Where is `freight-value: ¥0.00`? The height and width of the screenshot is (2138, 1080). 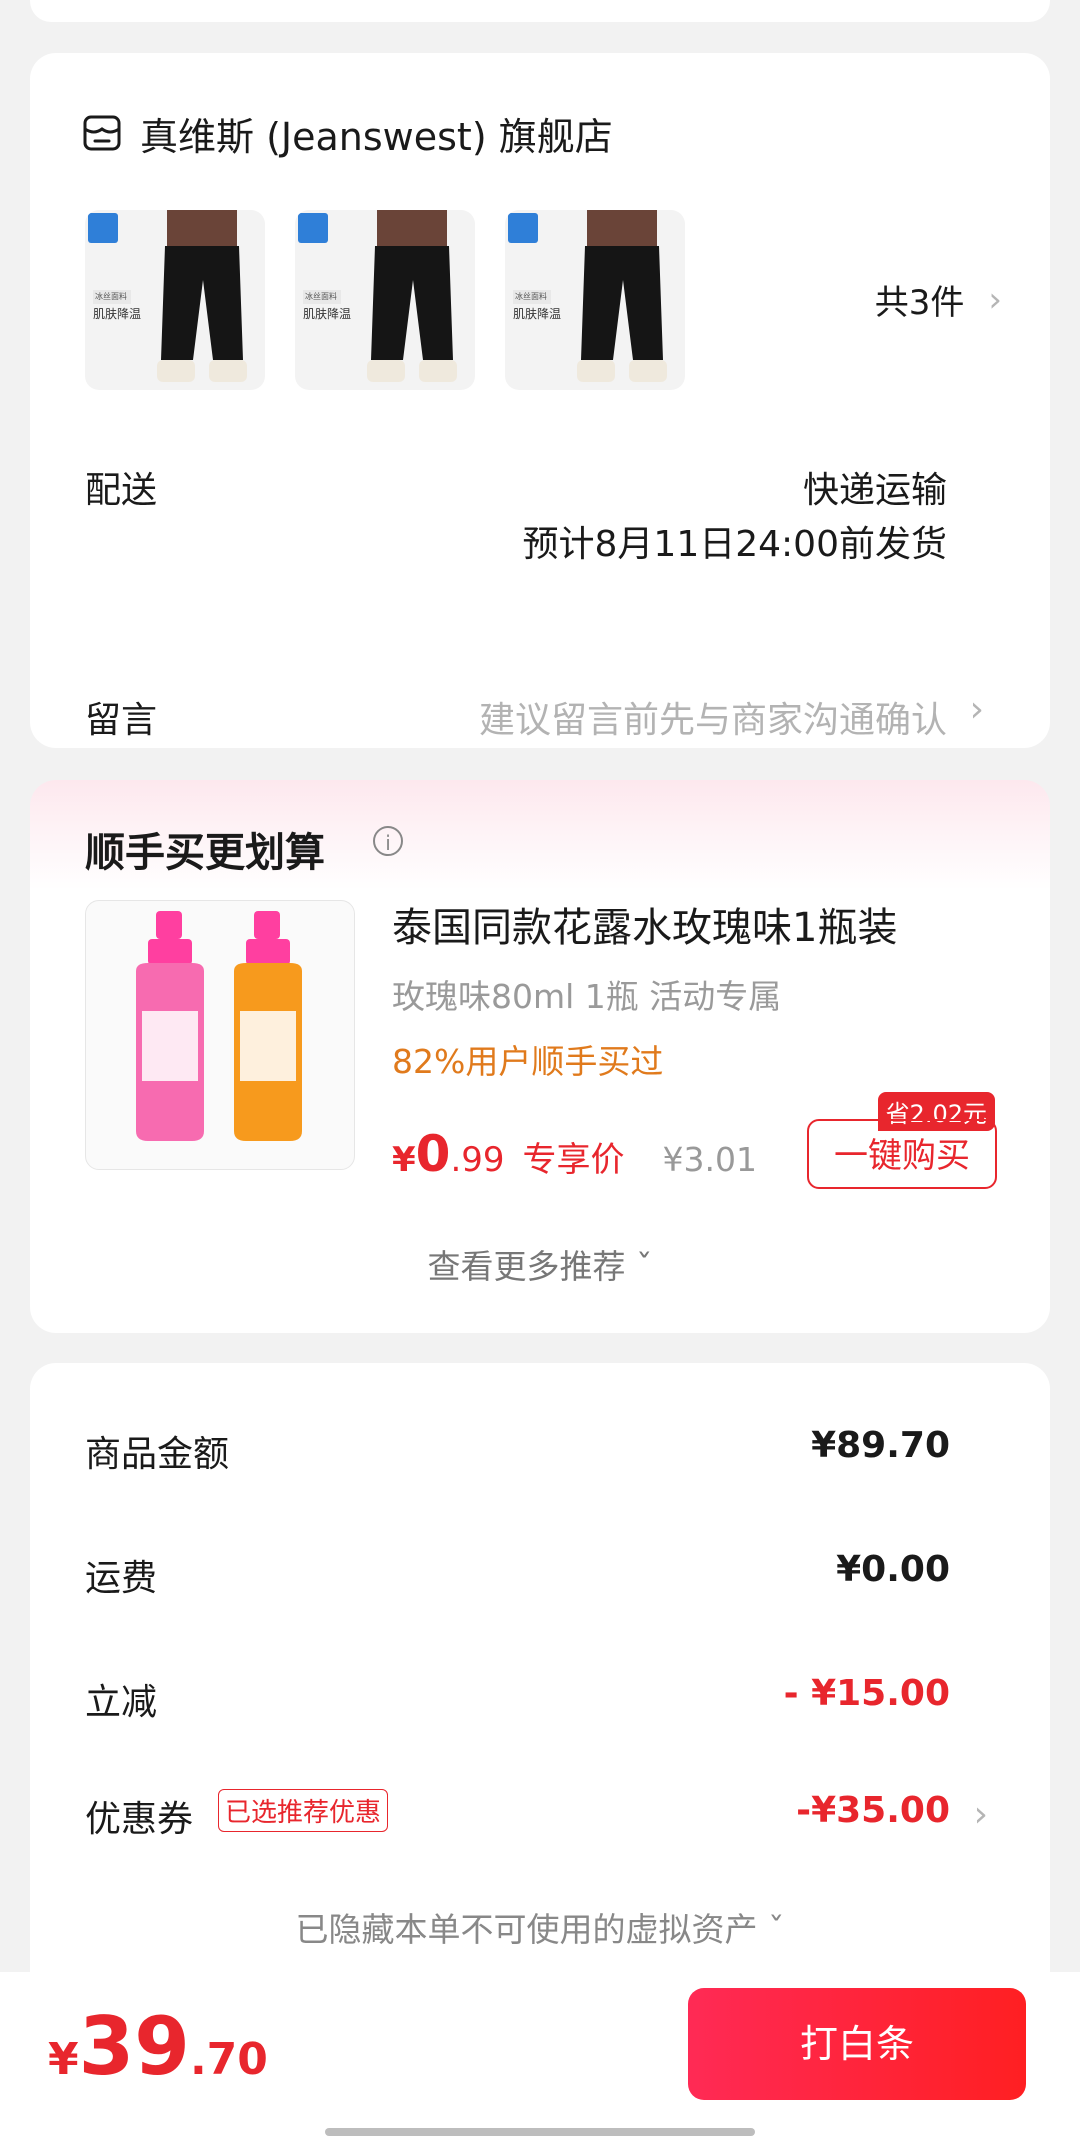 freight-value: ¥0.00 is located at coordinates (893, 1569).